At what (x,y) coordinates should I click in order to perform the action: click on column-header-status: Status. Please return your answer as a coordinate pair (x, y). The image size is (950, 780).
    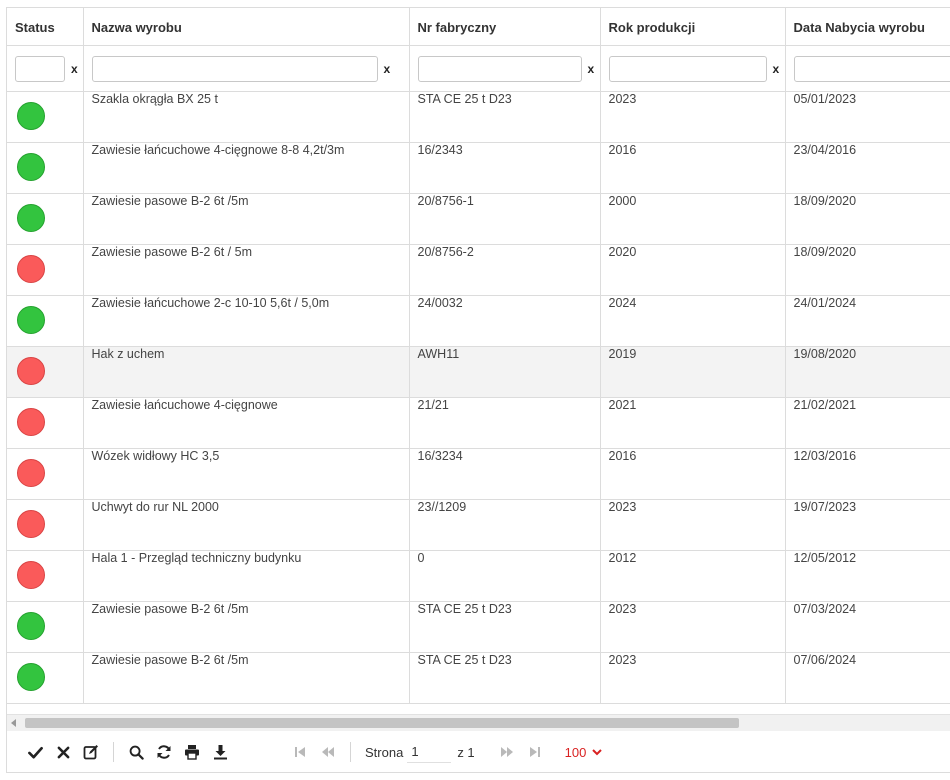
    Looking at the image, I should click on (45, 27).